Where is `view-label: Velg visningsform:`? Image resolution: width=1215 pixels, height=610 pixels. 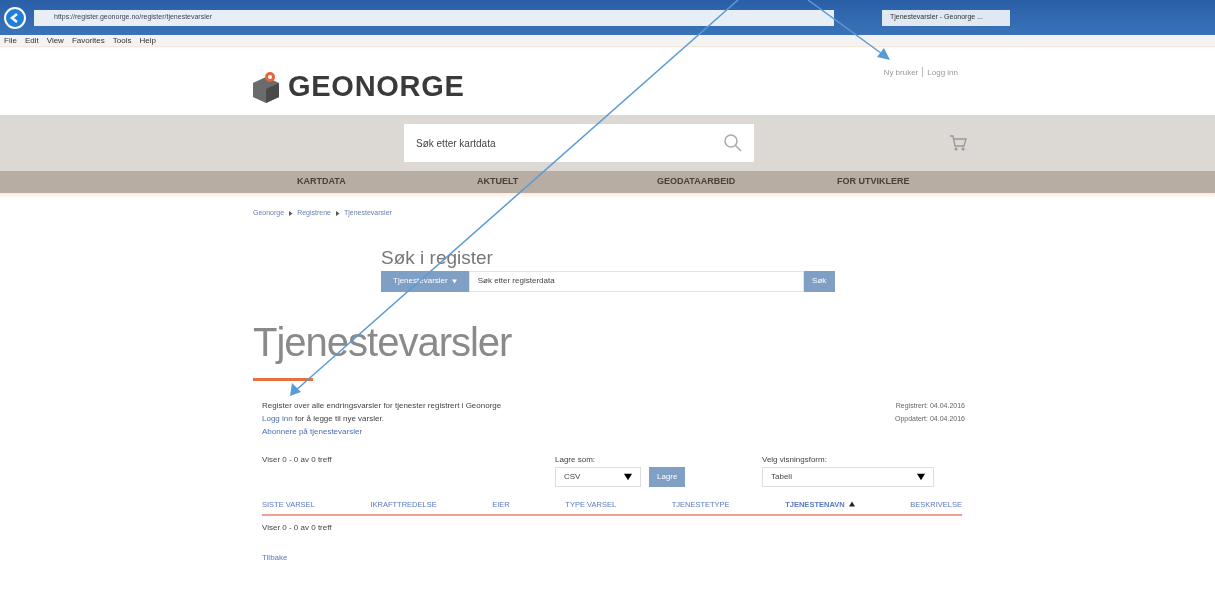
view-label: Velg visningsform: is located at coordinates (795, 459).